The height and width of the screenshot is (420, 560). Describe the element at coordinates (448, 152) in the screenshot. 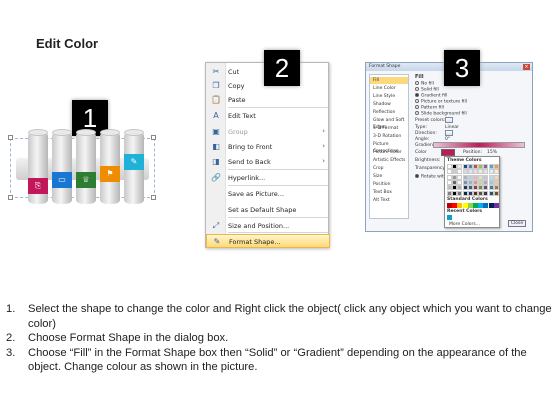

I see `color-picker-button` at that location.